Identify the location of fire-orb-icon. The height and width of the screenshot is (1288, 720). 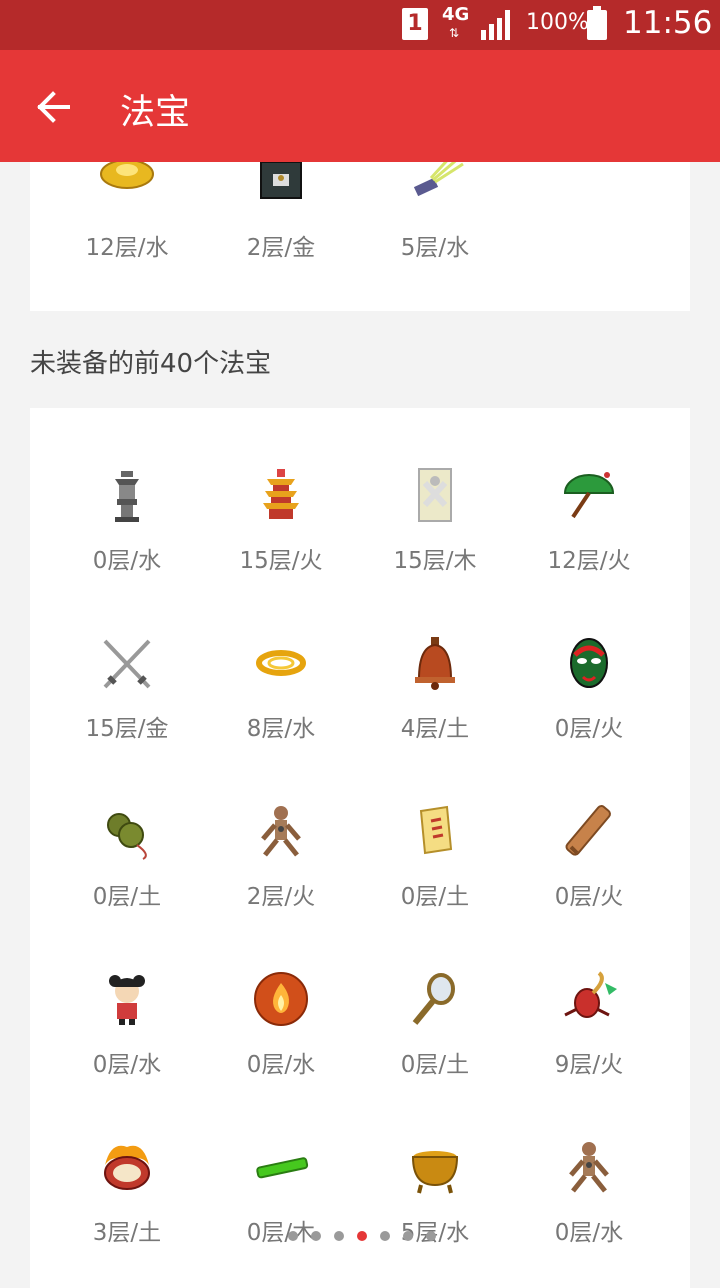
(281, 999).